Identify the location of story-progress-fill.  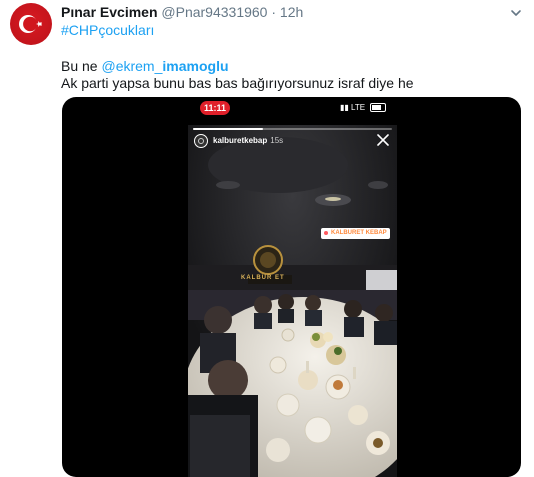
(228, 129).